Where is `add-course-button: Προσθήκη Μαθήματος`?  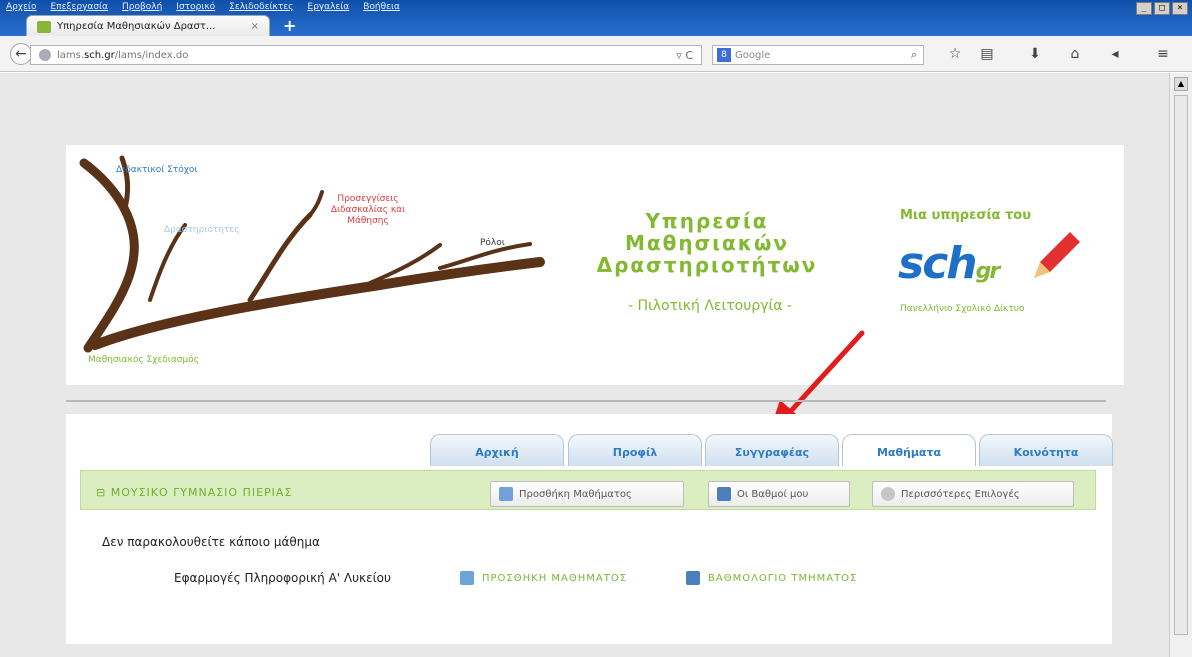
add-course-button: Προσθήκη Μαθήματος is located at coordinates (587, 494).